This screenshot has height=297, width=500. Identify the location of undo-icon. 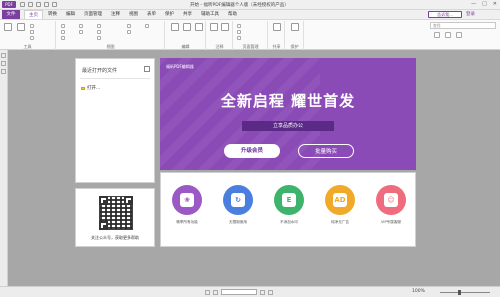
(46, 4).